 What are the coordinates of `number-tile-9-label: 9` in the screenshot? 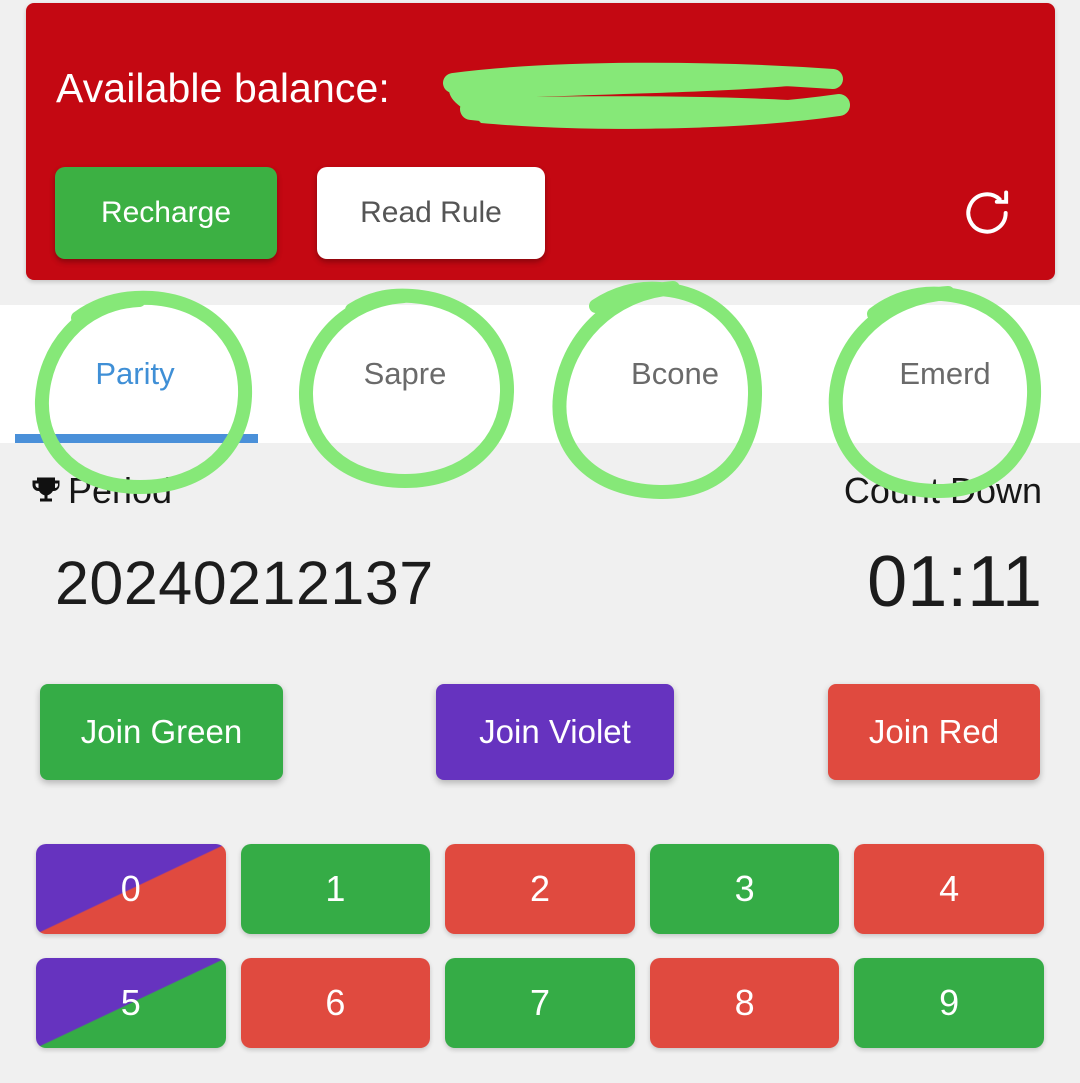 It's located at (949, 1002).